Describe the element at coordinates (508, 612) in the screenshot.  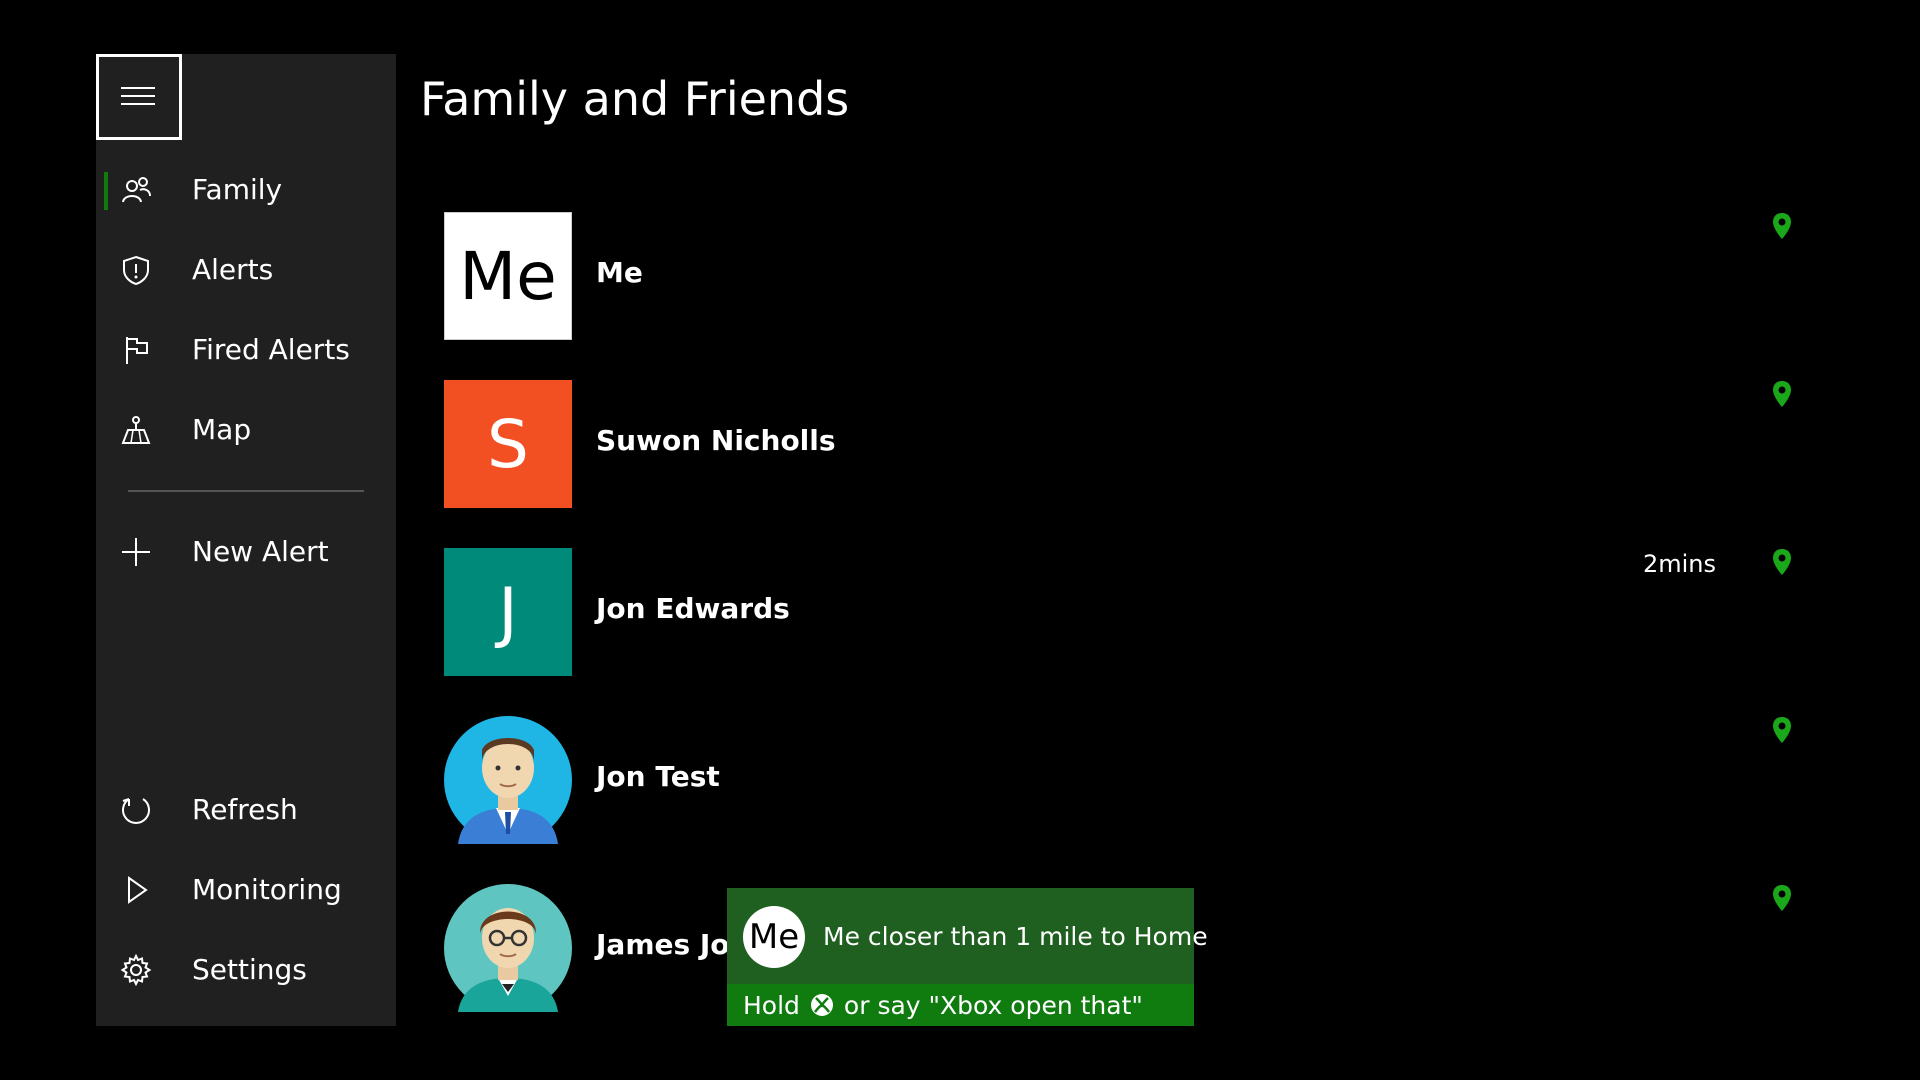
I see `avatar: J` at that location.